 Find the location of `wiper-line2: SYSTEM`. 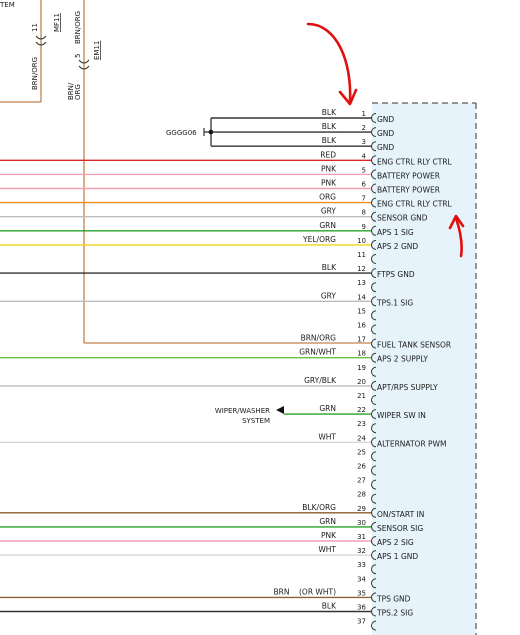

wiper-line2: SYSTEM is located at coordinates (256, 421).